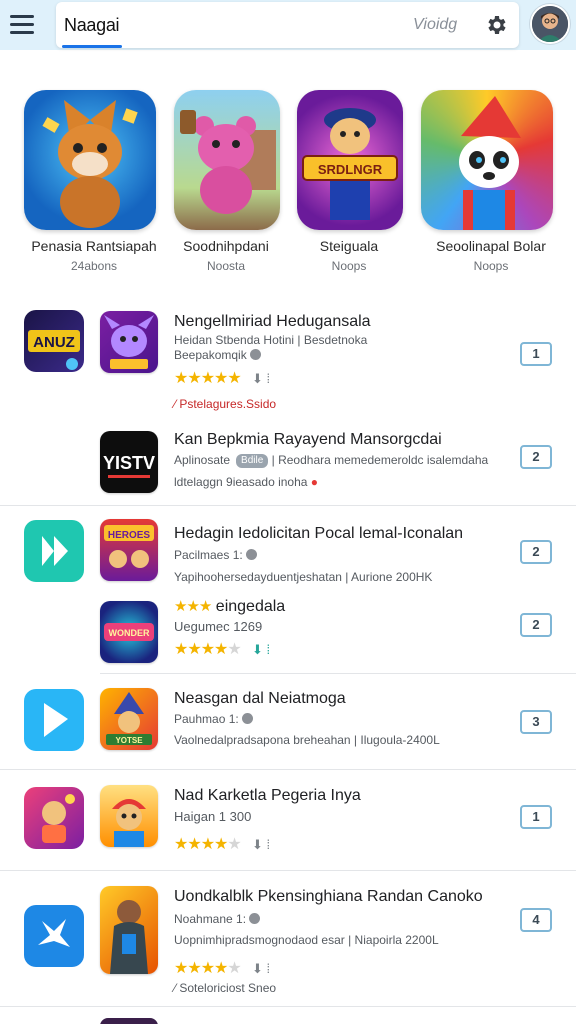 Image resolution: width=576 pixels, height=1024 pixels. Describe the element at coordinates (90, 160) in the screenshot. I see `fox-hero-game-icon` at that location.